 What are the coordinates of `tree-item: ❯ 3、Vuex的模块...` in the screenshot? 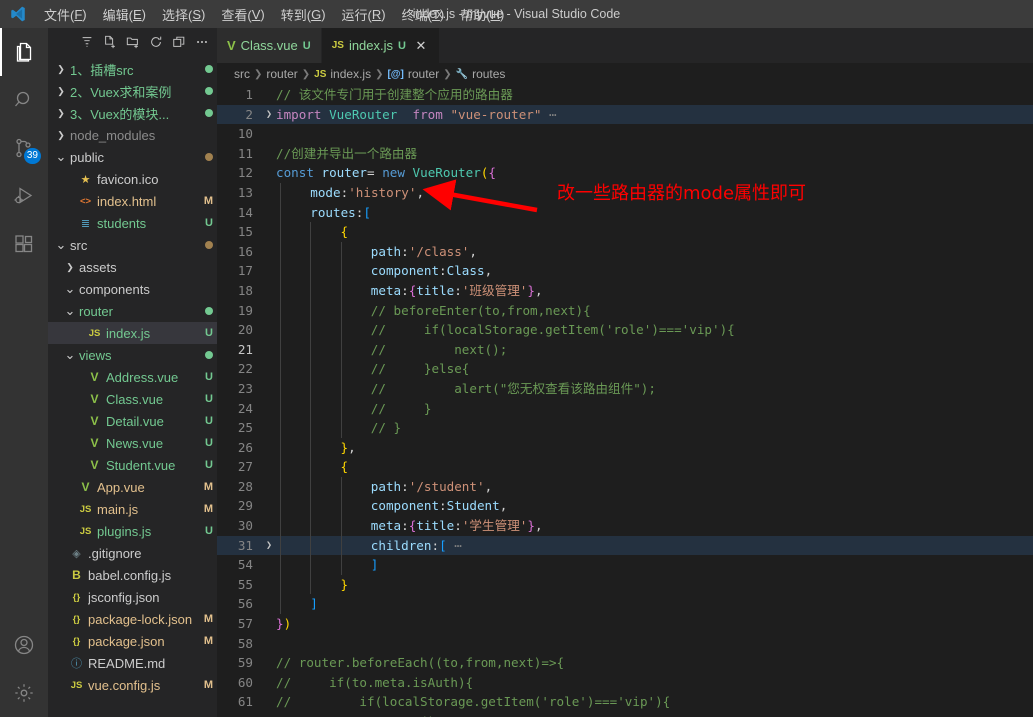 It's located at (132, 113).